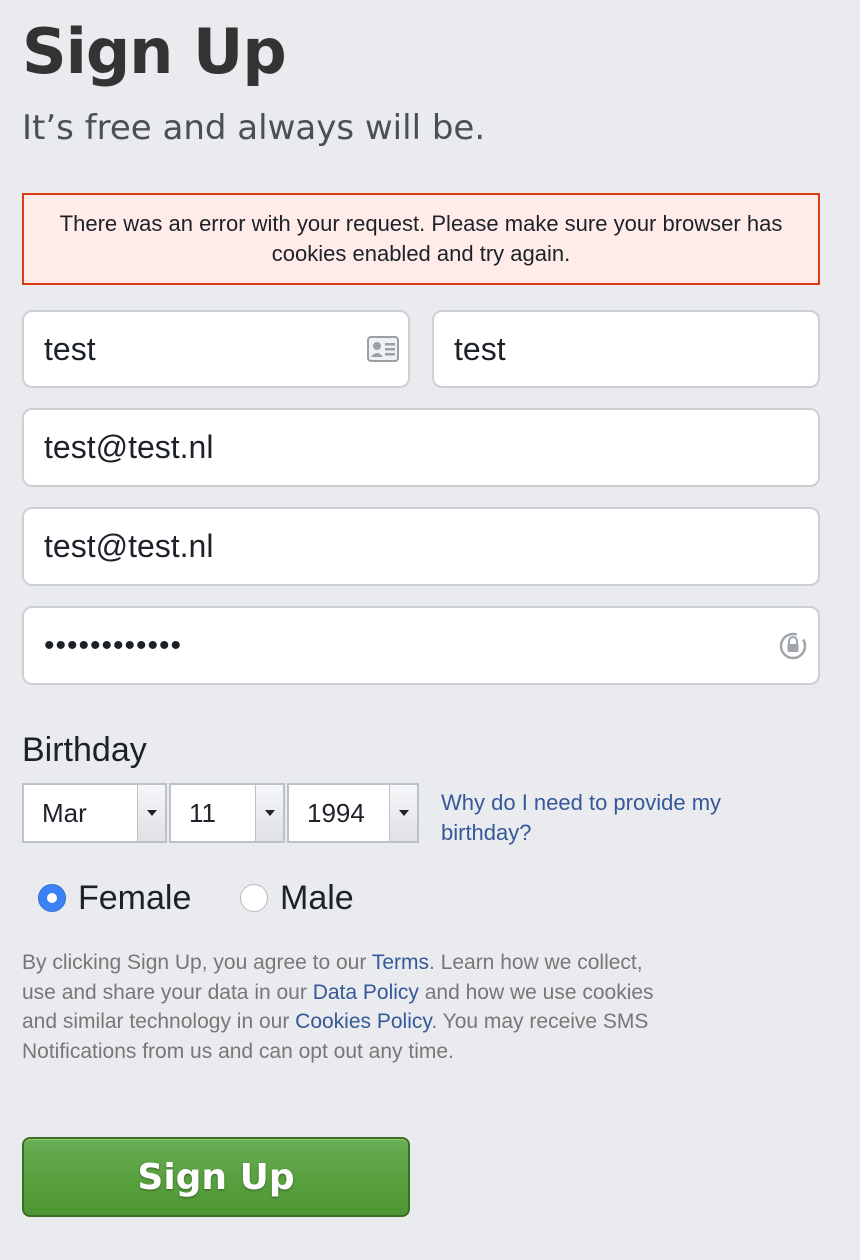  I want to click on data-policy-link: Data Policy, so click(366, 992).